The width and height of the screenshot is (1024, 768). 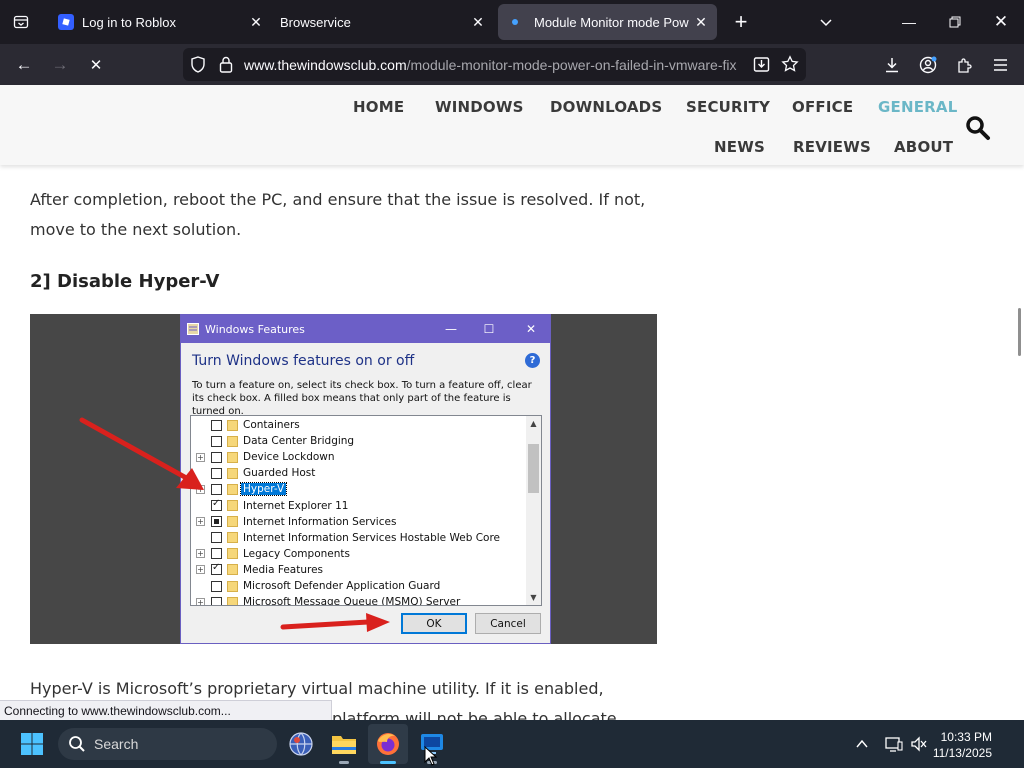 What do you see at coordinates (607, 22) in the screenshot?
I see `tab-module-monitor: Module Monitor mode Power o ✕` at bounding box center [607, 22].